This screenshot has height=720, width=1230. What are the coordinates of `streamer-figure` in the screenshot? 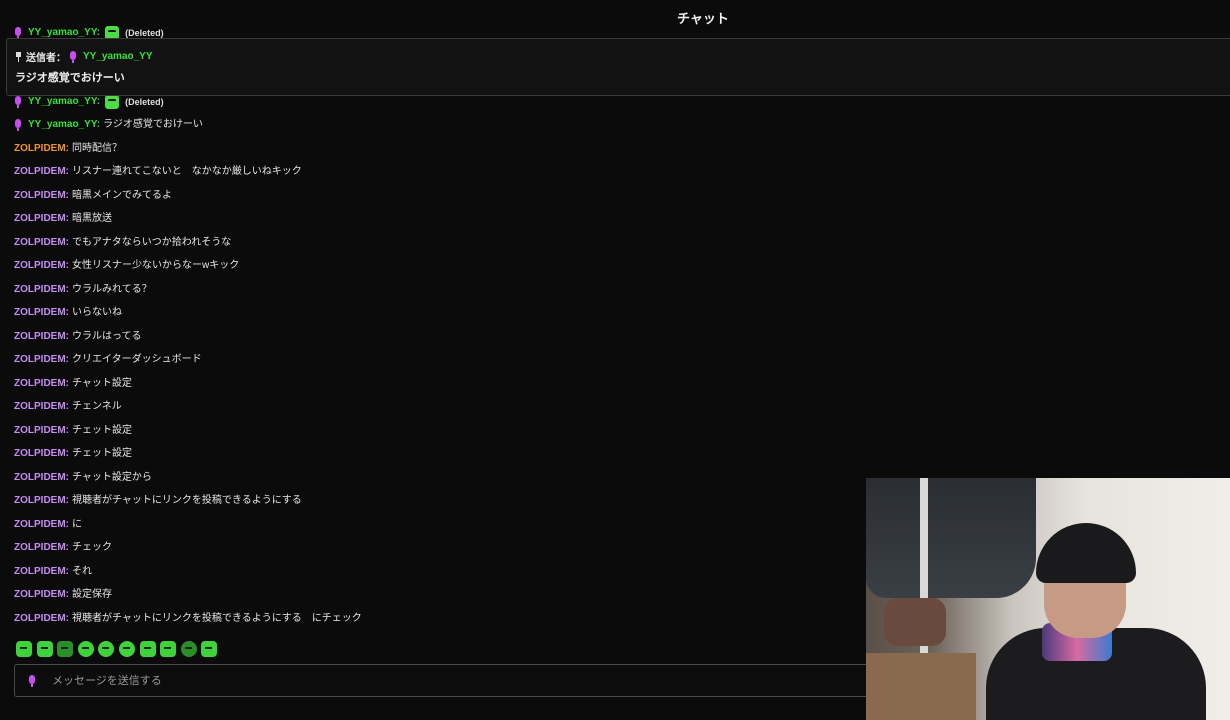 It's located at (1086, 553).